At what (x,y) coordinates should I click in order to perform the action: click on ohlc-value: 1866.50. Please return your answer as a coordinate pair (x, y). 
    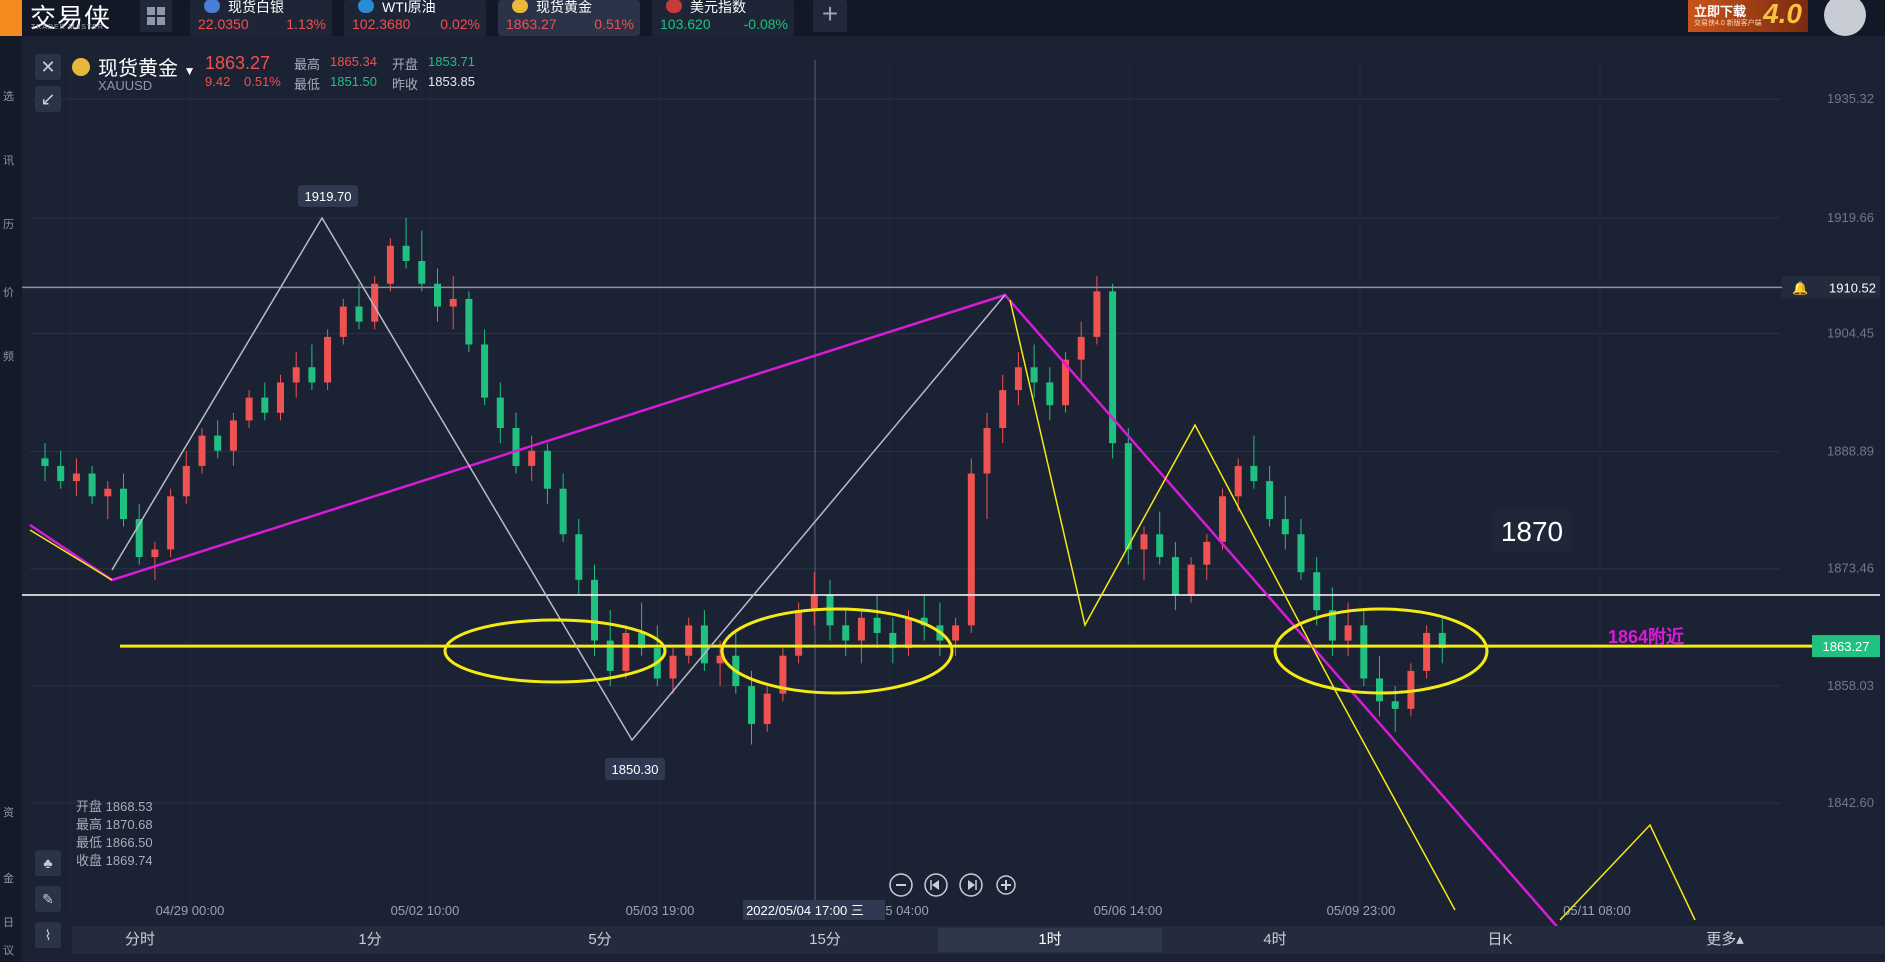
    Looking at the image, I should click on (129, 842).